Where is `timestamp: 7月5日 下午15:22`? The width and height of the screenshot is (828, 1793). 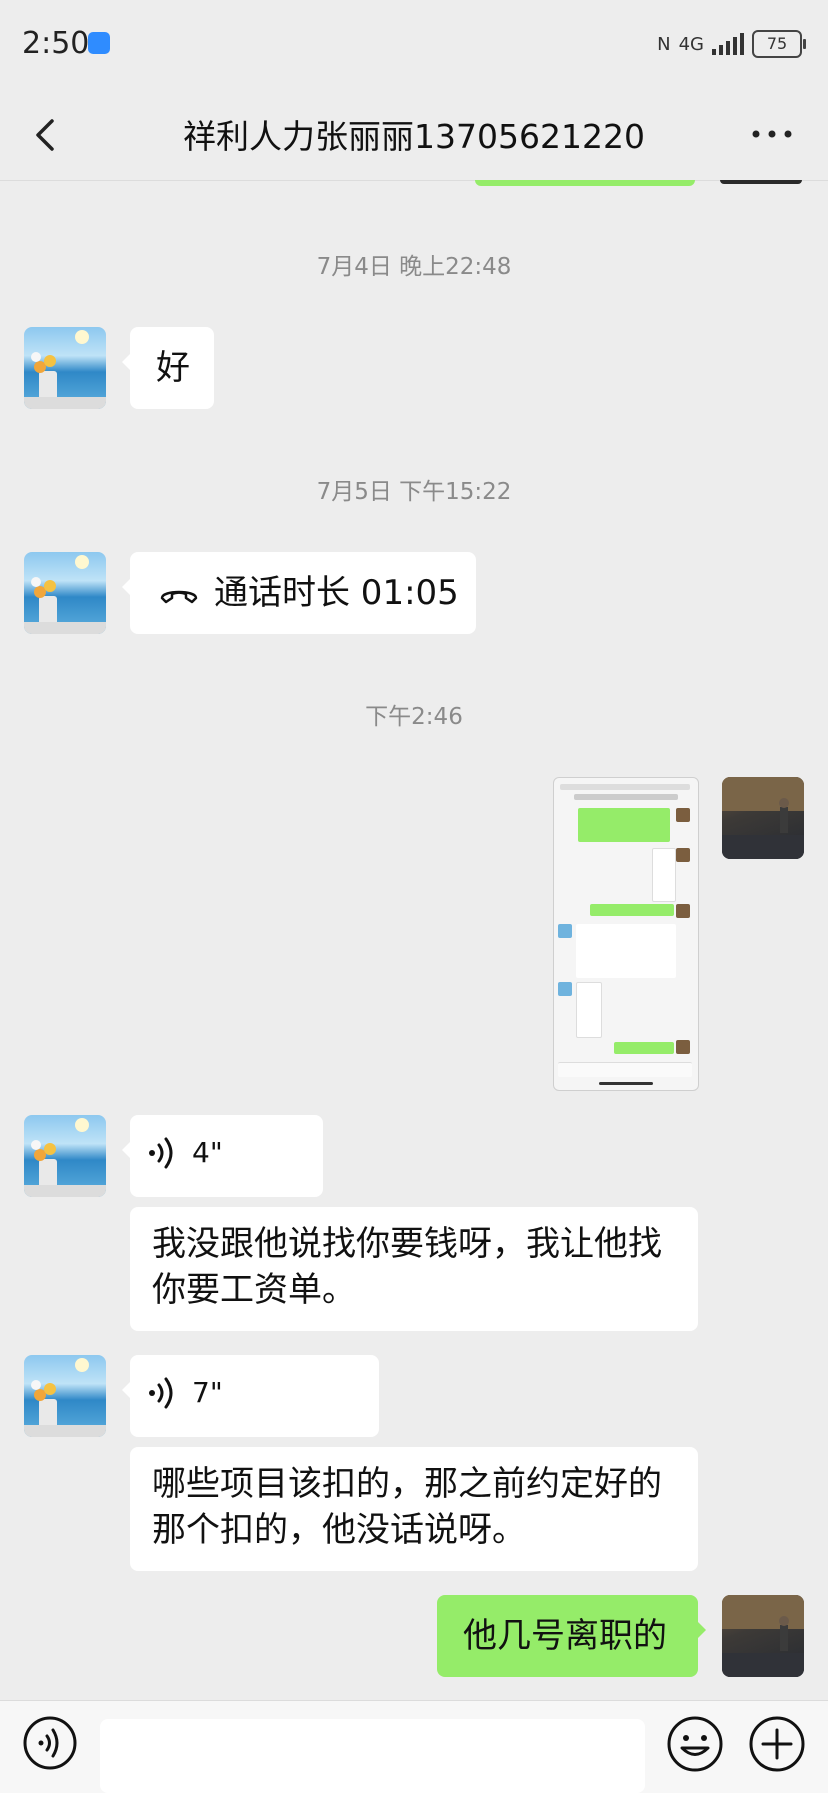
timestamp: 7月5日 下午15:22 is located at coordinates (414, 492).